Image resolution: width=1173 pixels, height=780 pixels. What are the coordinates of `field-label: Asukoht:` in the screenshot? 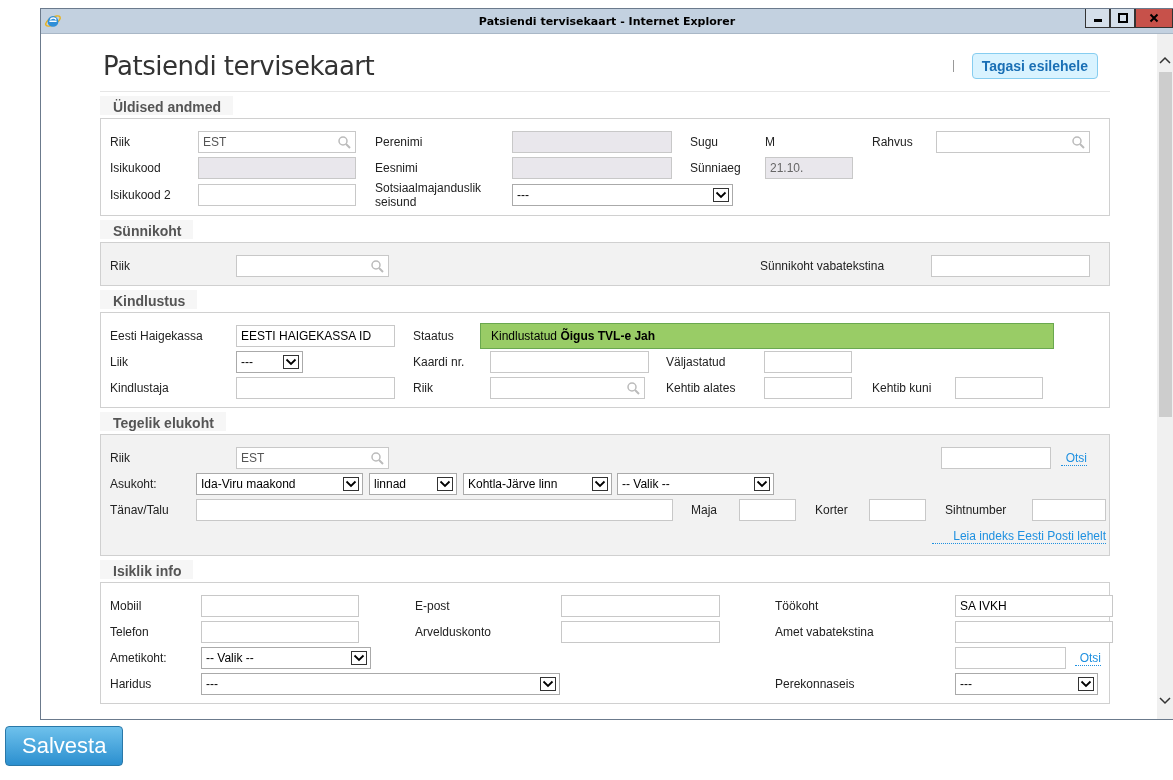 It's located at (134, 484).